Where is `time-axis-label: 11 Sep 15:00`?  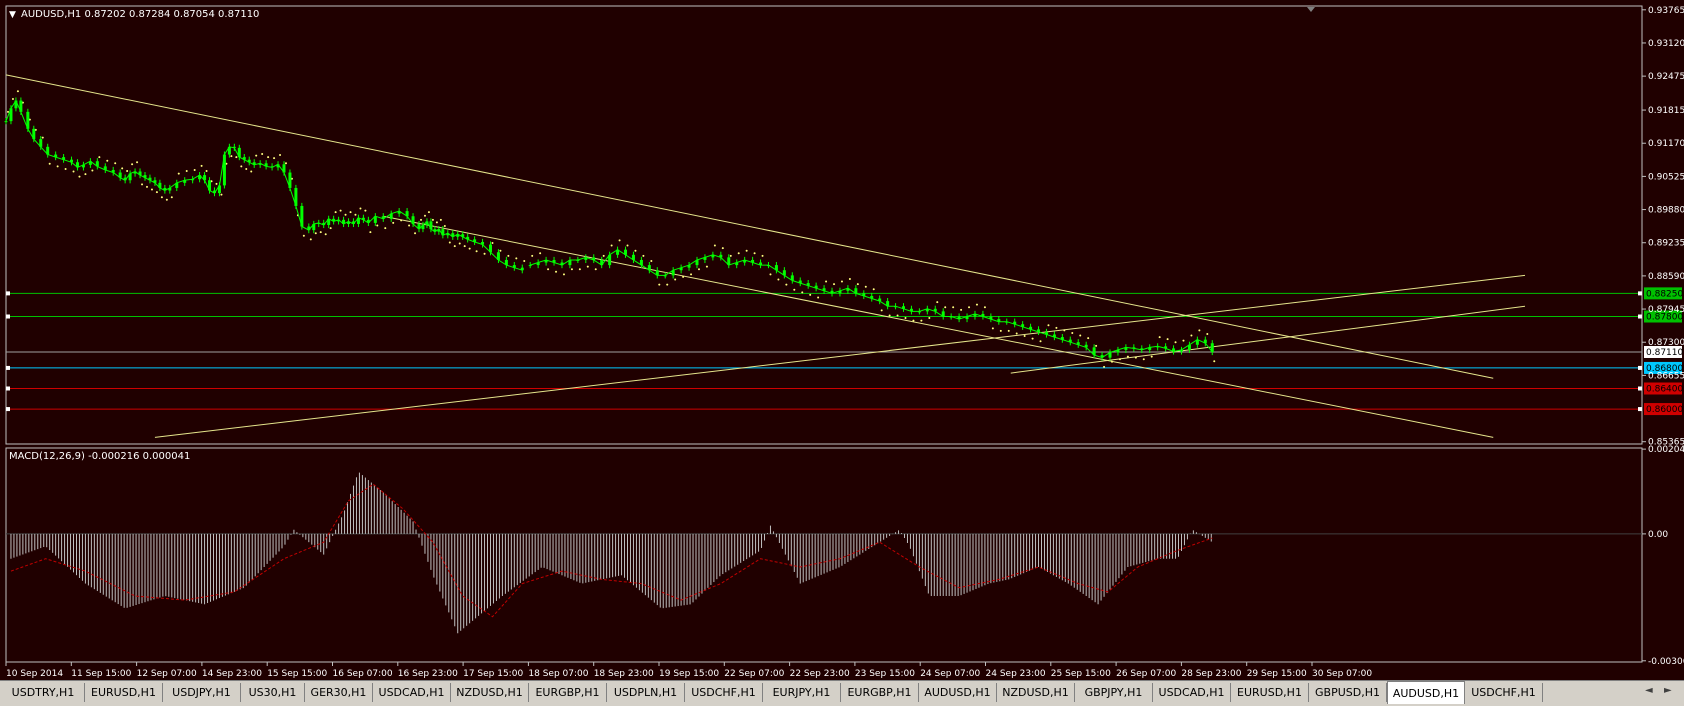 time-axis-label: 11 Sep 15:00 is located at coordinates (101, 674).